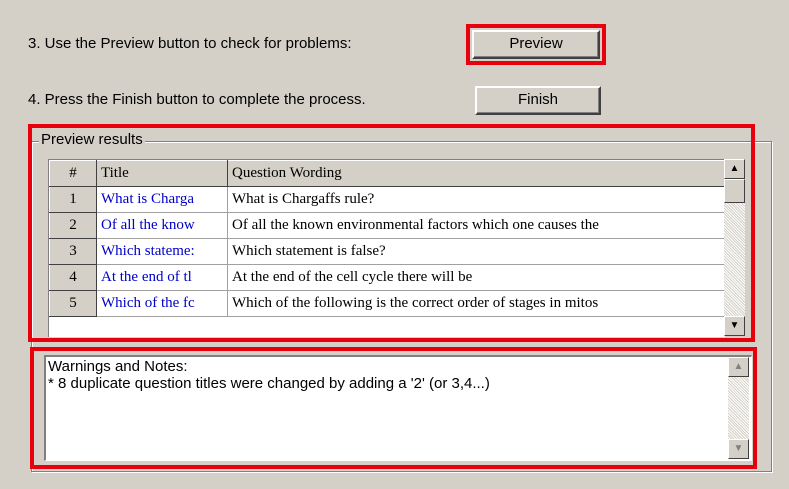 The image size is (789, 489). What do you see at coordinates (536, 44) in the screenshot?
I see `preview-button-highlight` at bounding box center [536, 44].